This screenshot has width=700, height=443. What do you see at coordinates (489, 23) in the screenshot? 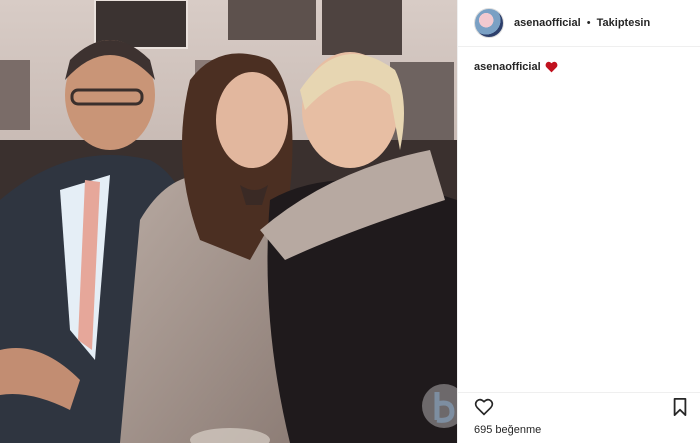
I see `avatar` at bounding box center [489, 23].